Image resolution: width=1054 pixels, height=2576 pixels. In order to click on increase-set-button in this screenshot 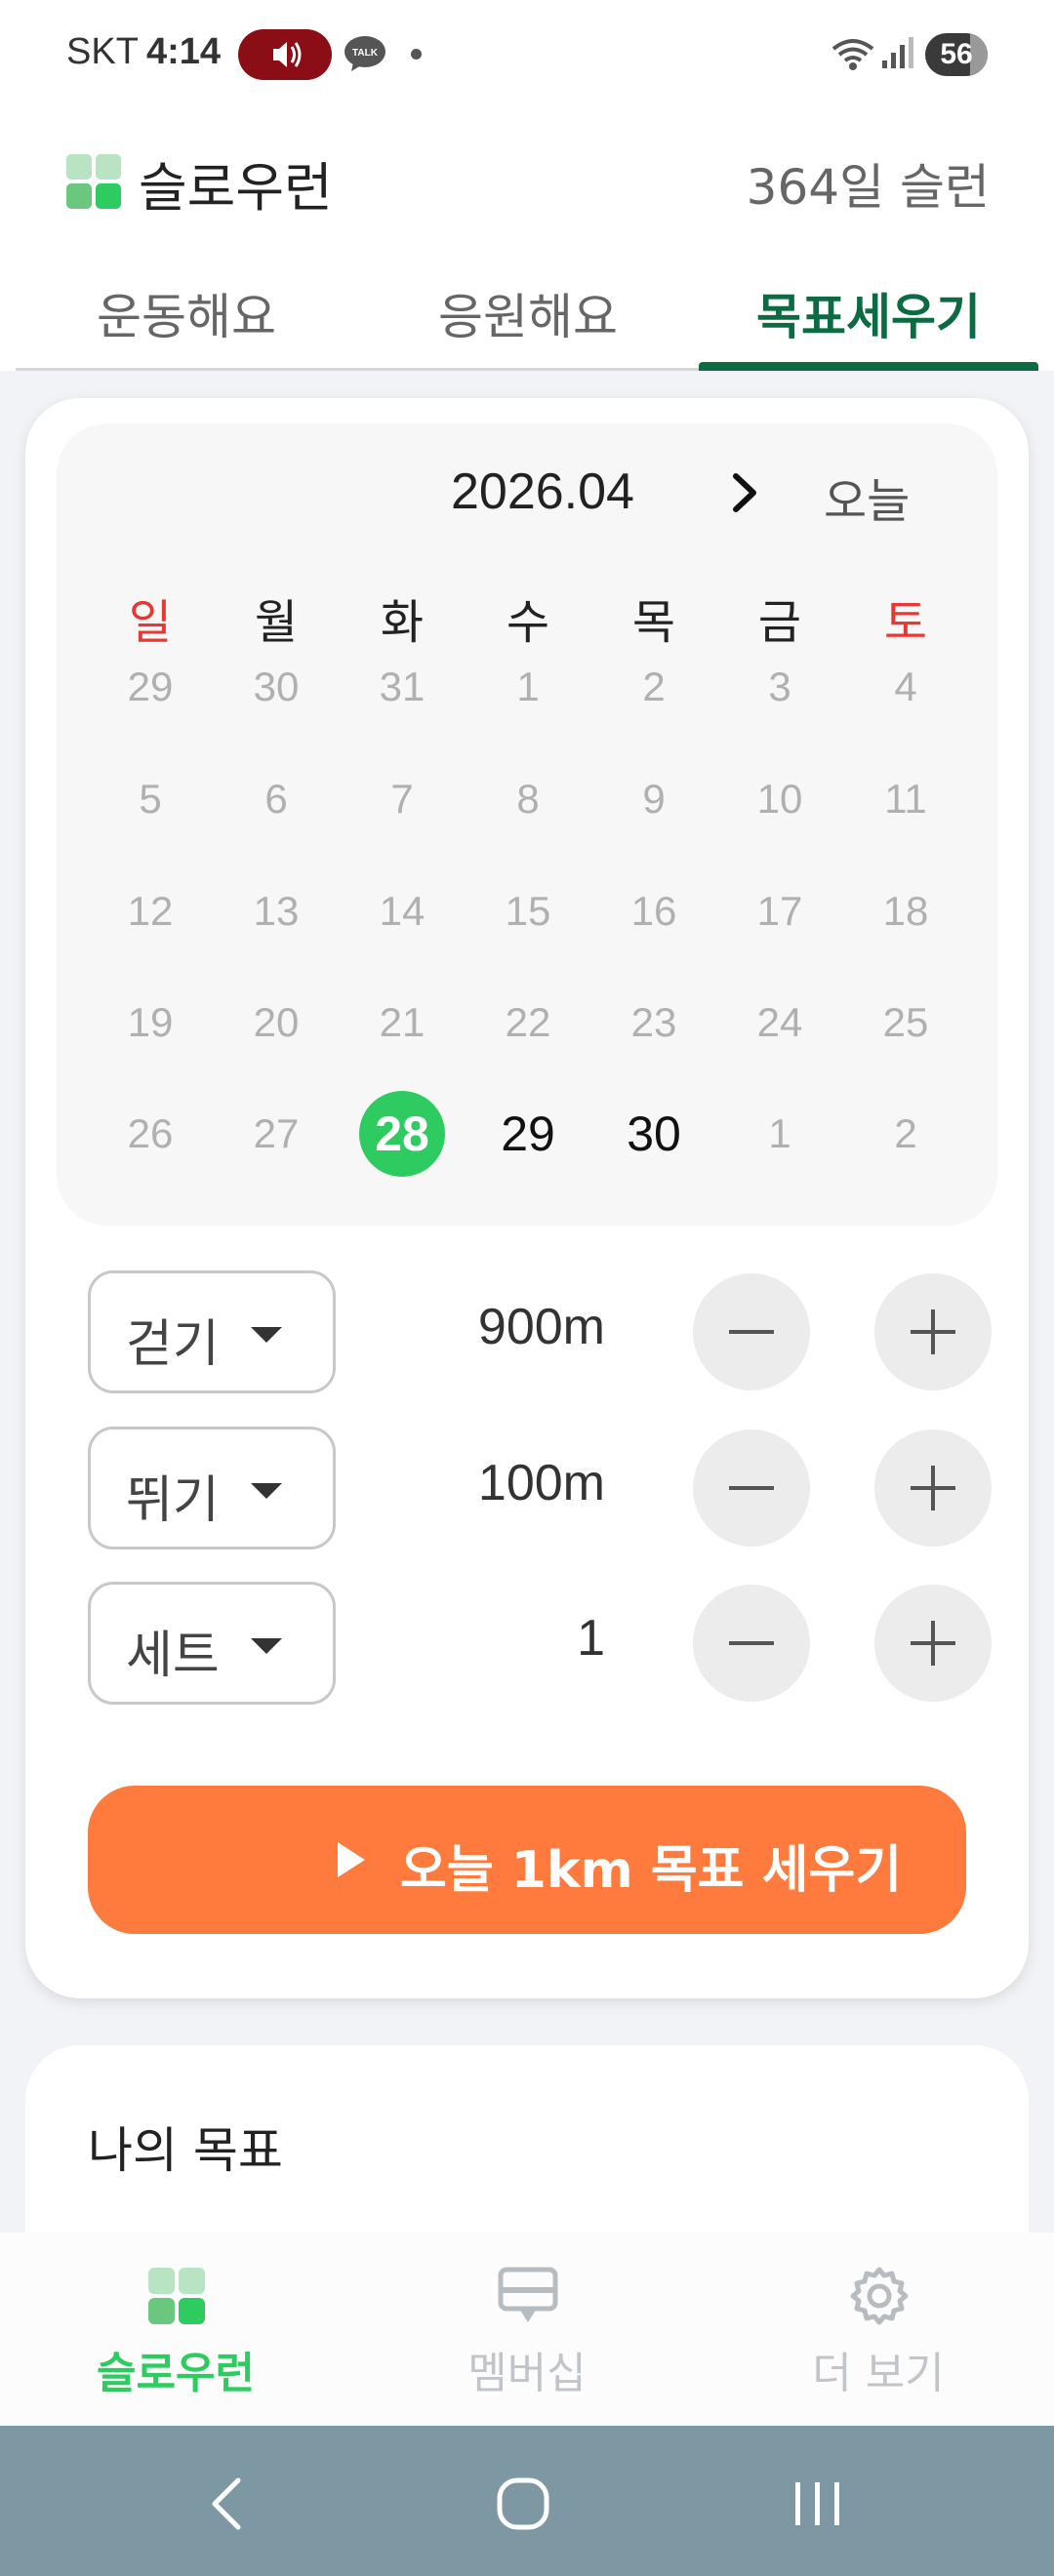, I will do `click(933, 1643)`.